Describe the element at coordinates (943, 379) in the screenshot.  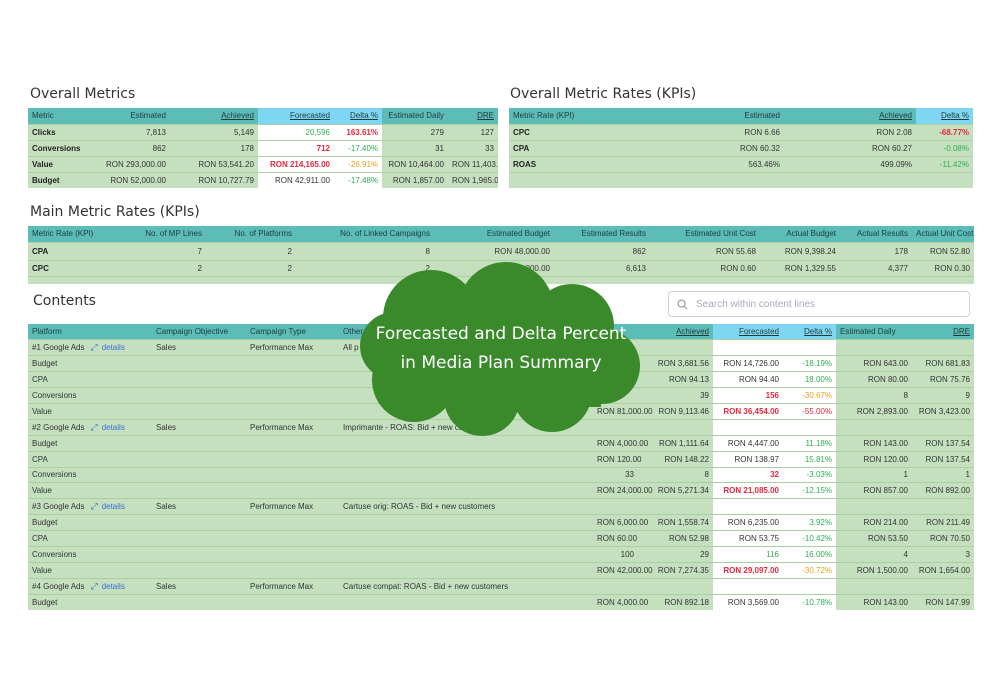
I see `dre-value: RON 75.76` at that location.